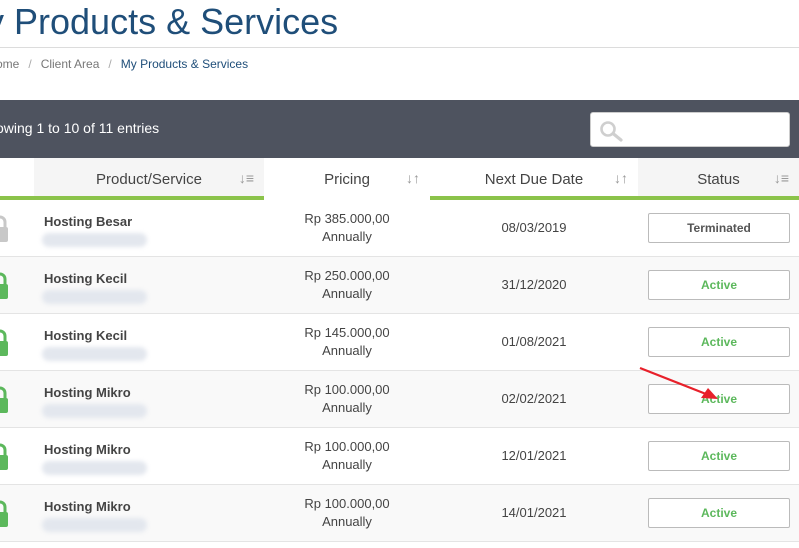 The image size is (799, 548). I want to click on pricing-cell: Rp 145.000,00 Annually, so click(347, 342).